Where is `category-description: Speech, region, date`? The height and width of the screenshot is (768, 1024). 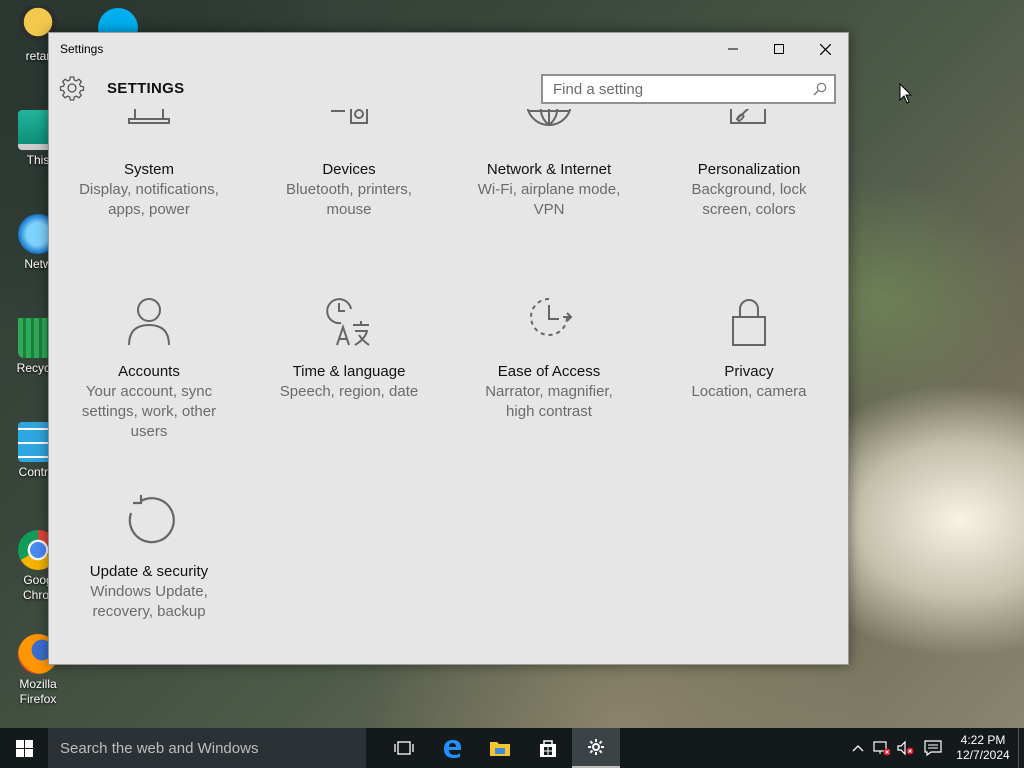
category-description: Speech, region, date is located at coordinates (349, 391).